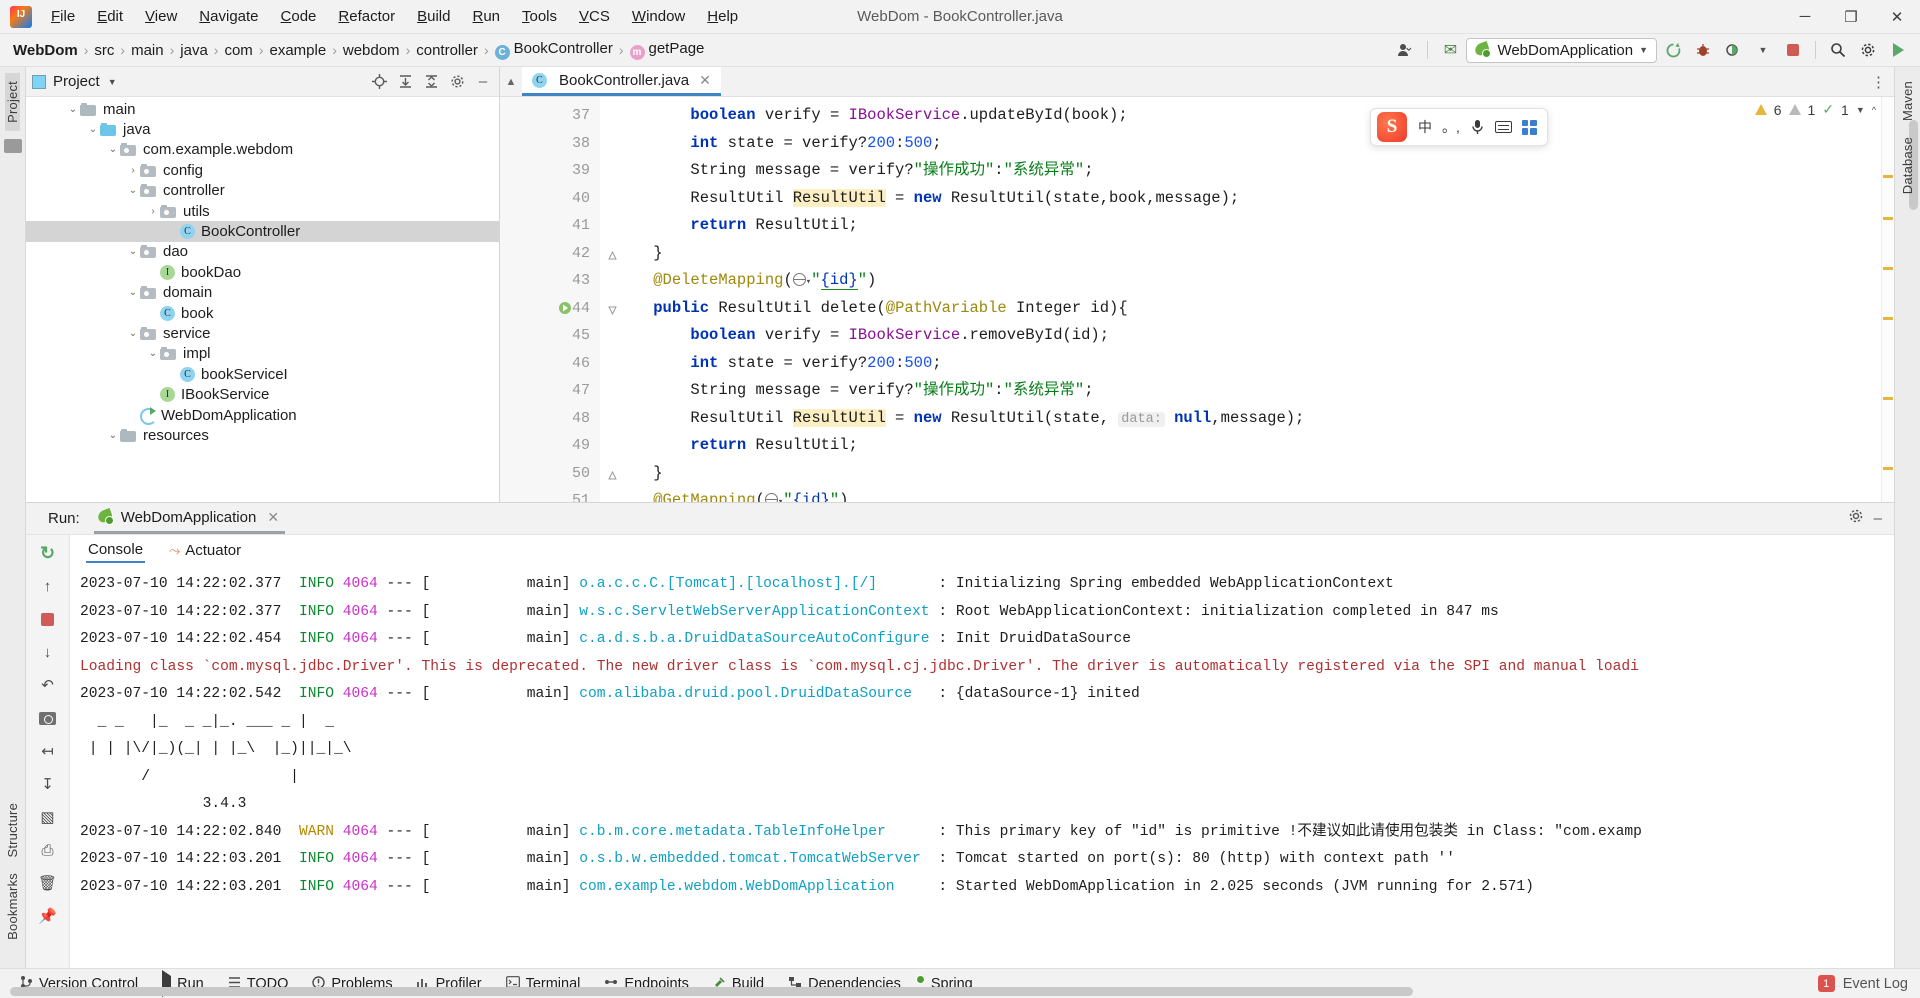 The height and width of the screenshot is (998, 1920). I want to click on menu-item-file: File, so click(63, 16).